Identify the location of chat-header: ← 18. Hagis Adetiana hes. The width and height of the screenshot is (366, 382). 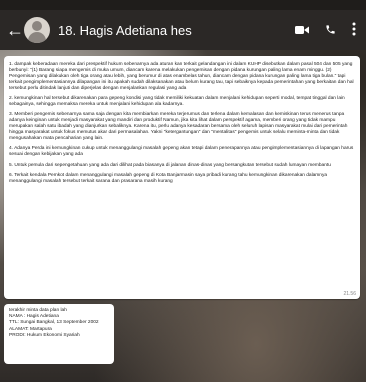
(183, 30).